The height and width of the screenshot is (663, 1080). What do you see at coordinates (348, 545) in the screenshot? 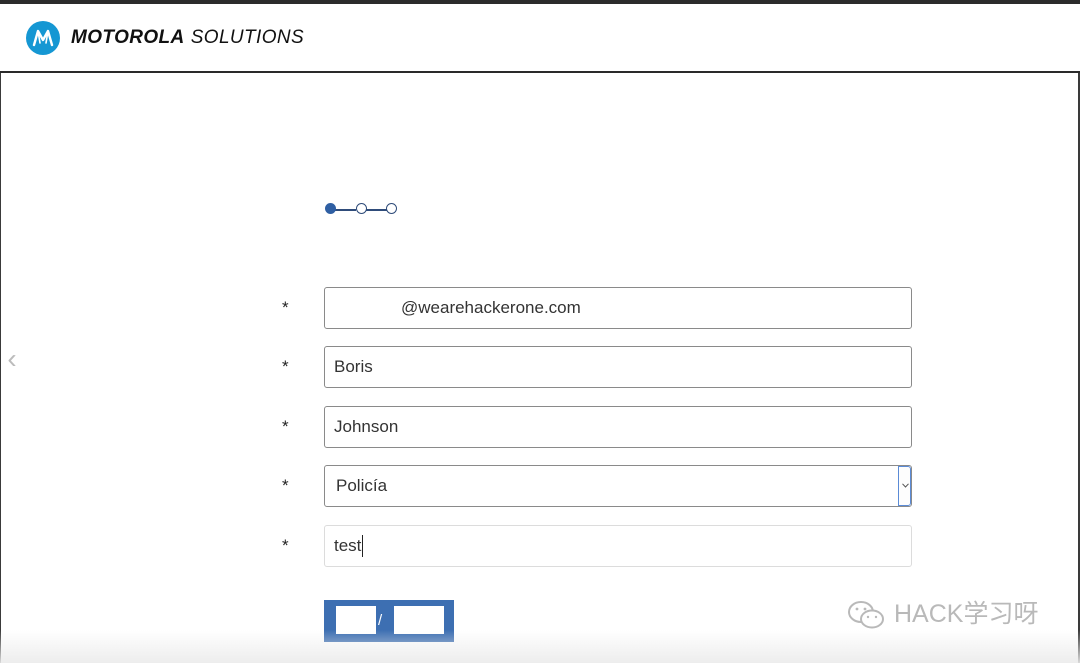
I see `notes-value: test` at bounding box center [348, 545].